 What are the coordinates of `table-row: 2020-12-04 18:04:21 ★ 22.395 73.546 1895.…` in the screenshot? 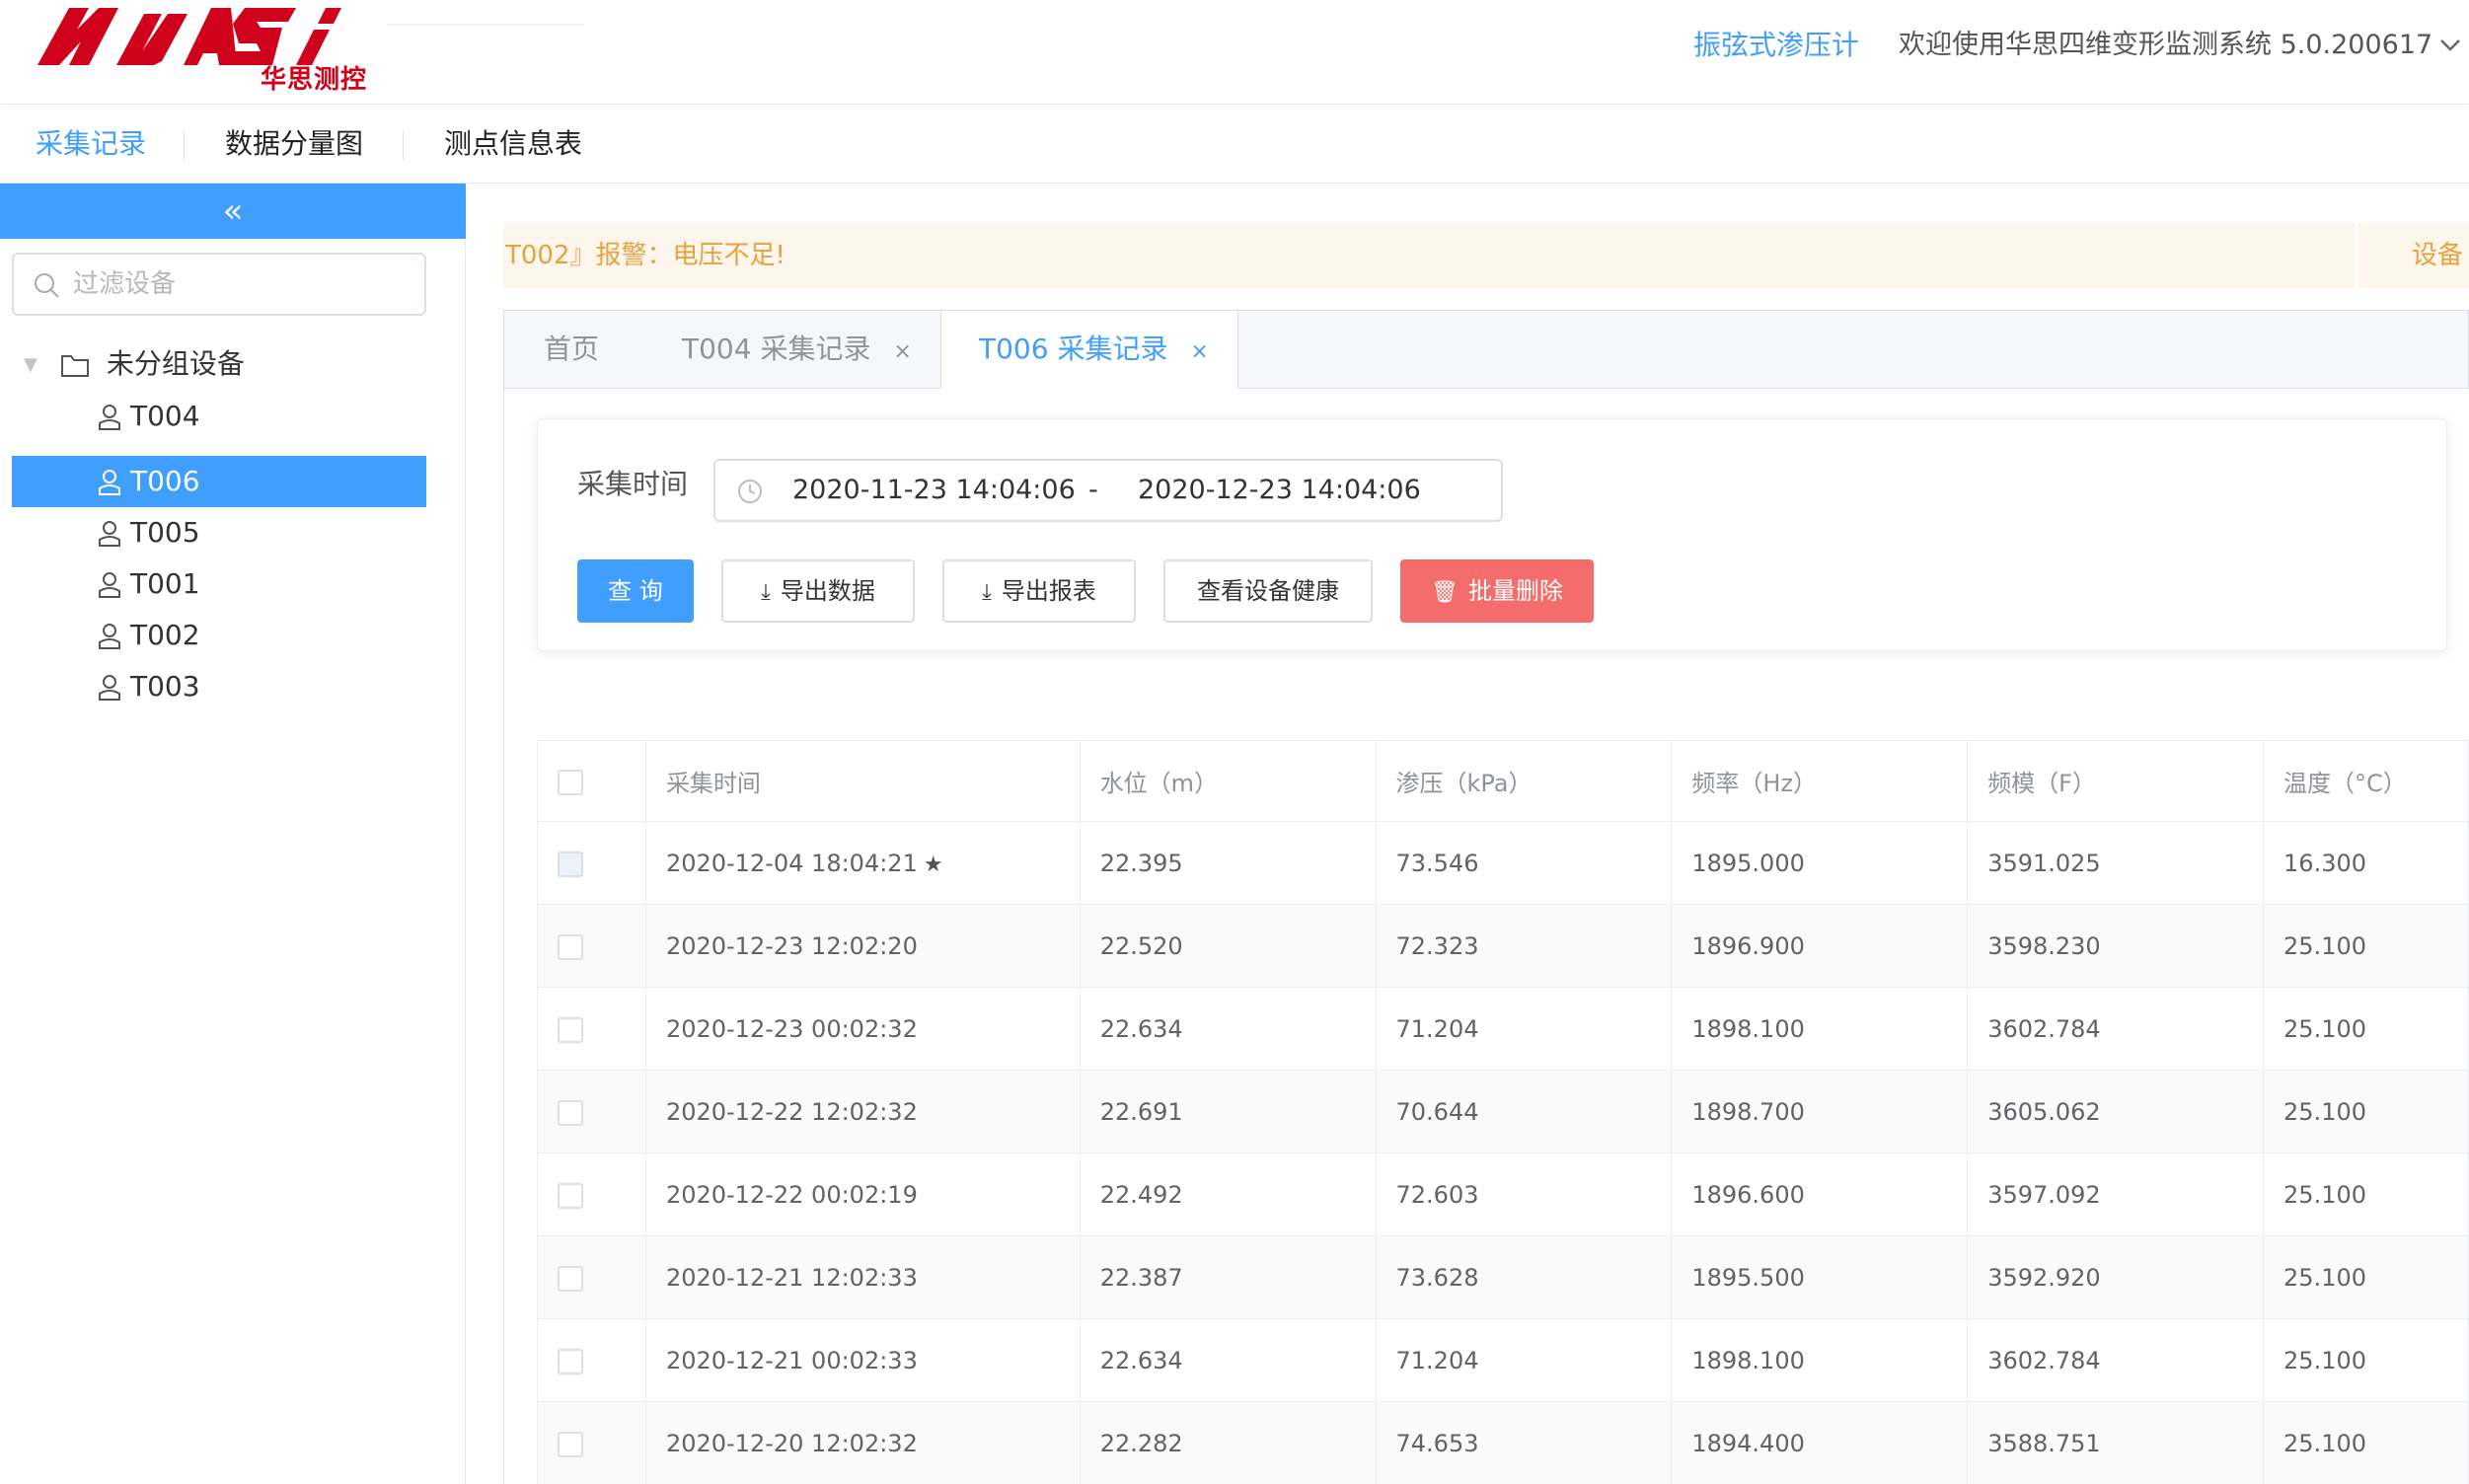 It's located at (1503, 863).